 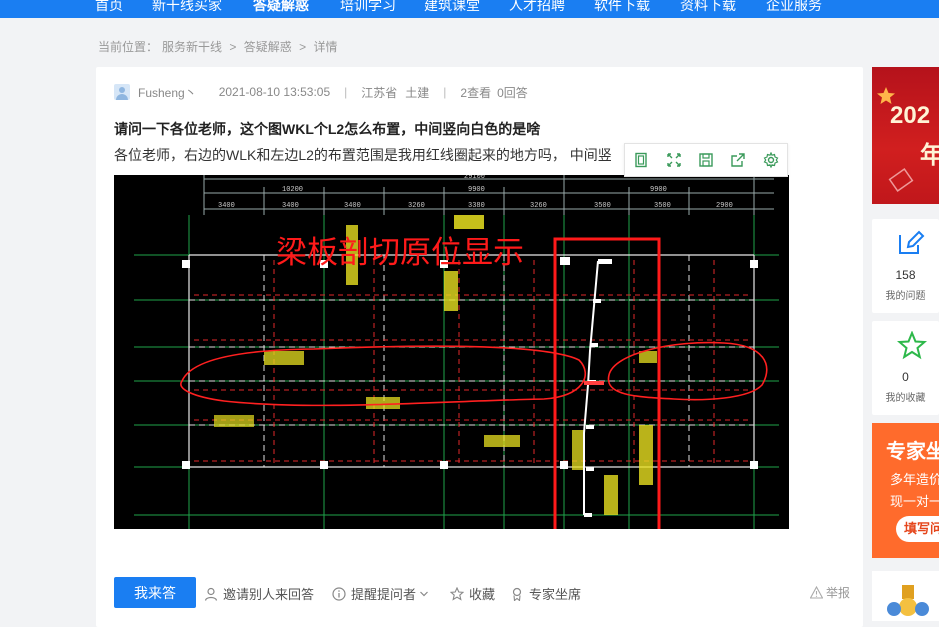 What do you see at coordinates (602, 206) in the screenshot?
I see `dim-sub-7: 3500` at bounding box center [602, 206].